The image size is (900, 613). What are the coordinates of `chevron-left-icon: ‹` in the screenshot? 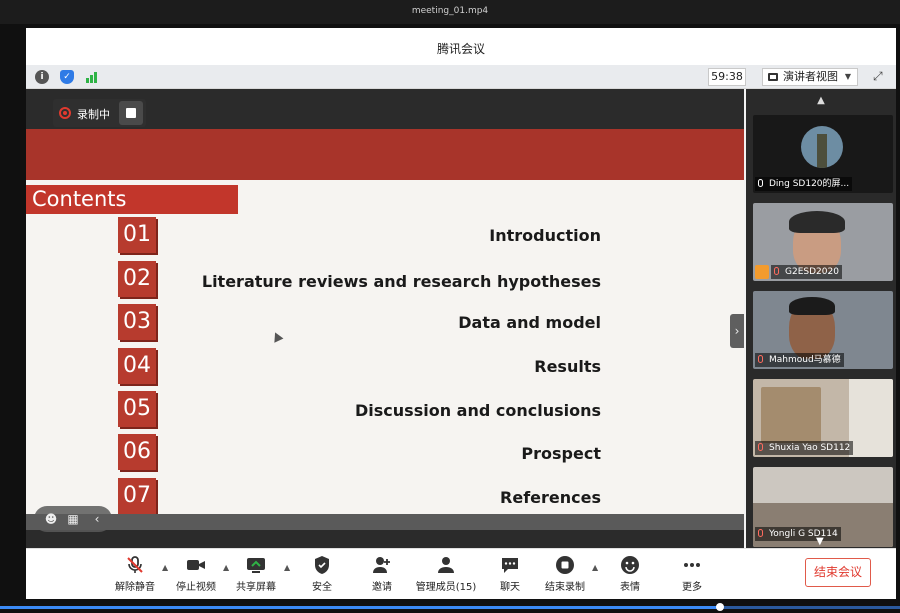 It's located at (97, 519).